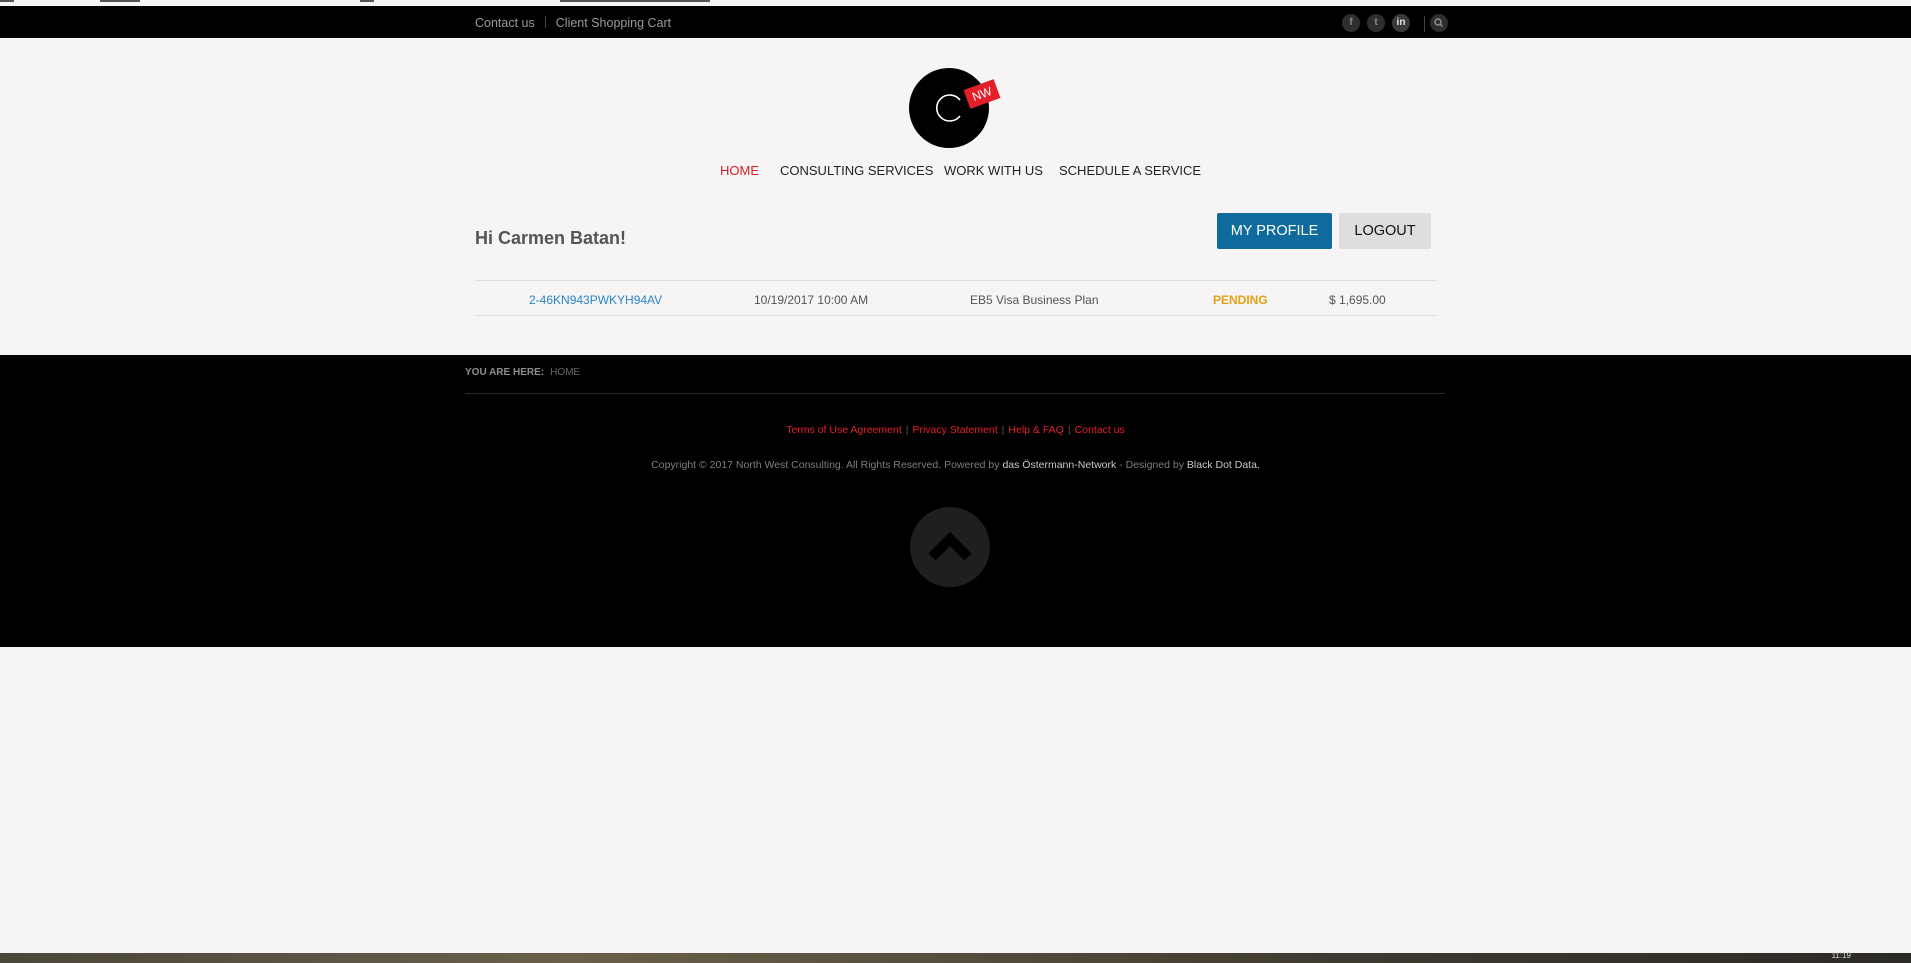  I want to click on twitter-icon: t, so click(1376, 23).